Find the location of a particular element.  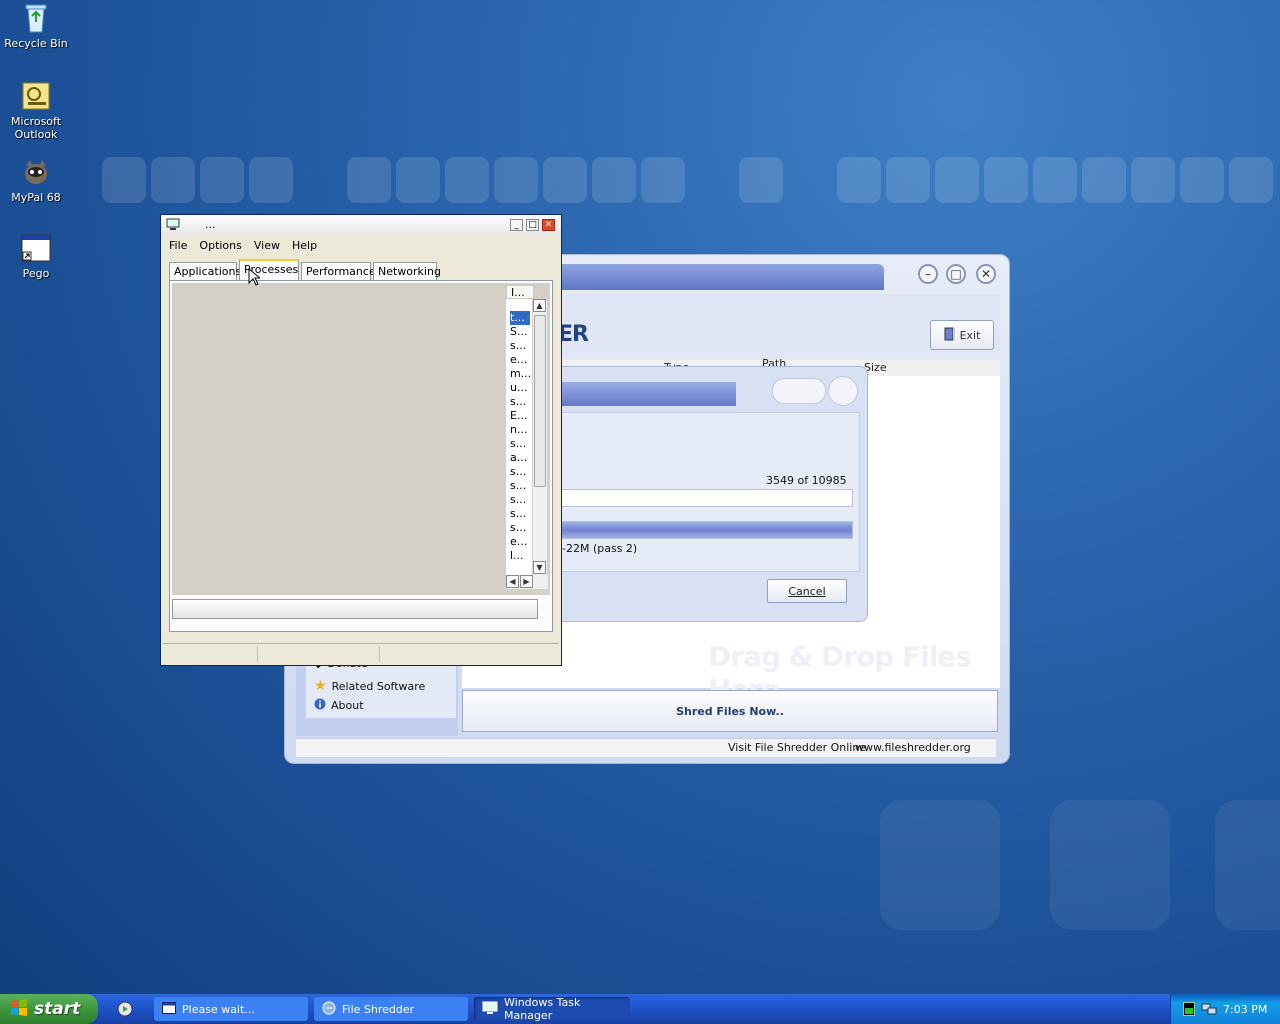

dialog-control-round is located at coordinates (843, 391).